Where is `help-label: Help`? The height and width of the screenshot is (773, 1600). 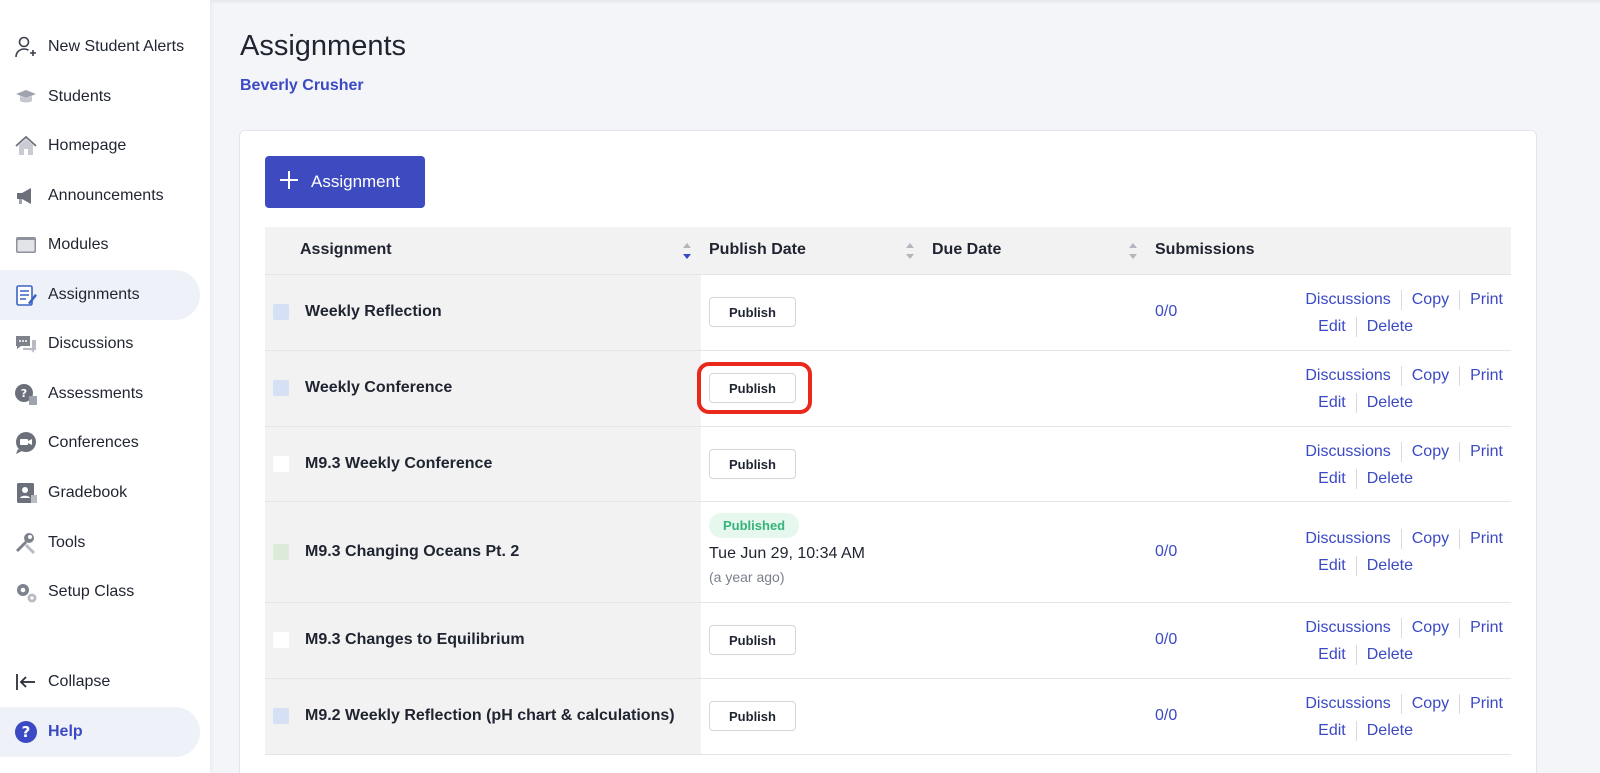 help-label: Help is located at coordinates (65, 731).